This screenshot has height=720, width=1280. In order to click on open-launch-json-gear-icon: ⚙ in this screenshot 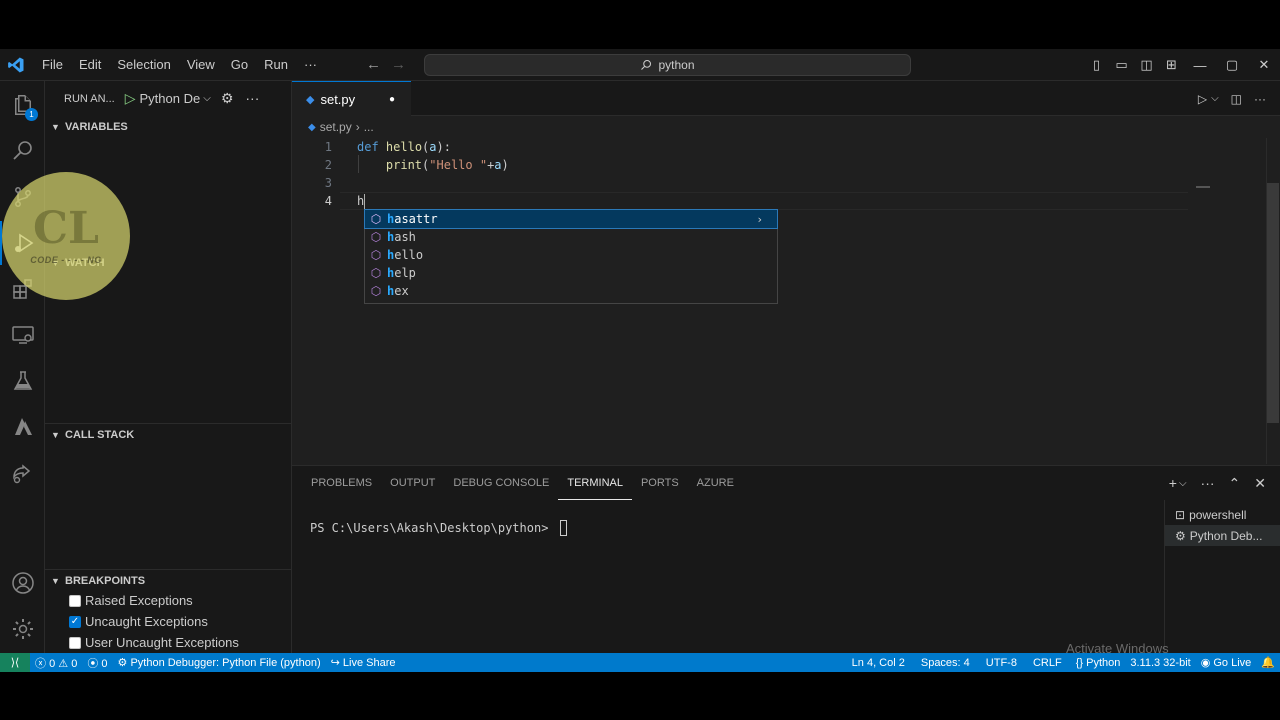, I will do `click(227, 98)`.